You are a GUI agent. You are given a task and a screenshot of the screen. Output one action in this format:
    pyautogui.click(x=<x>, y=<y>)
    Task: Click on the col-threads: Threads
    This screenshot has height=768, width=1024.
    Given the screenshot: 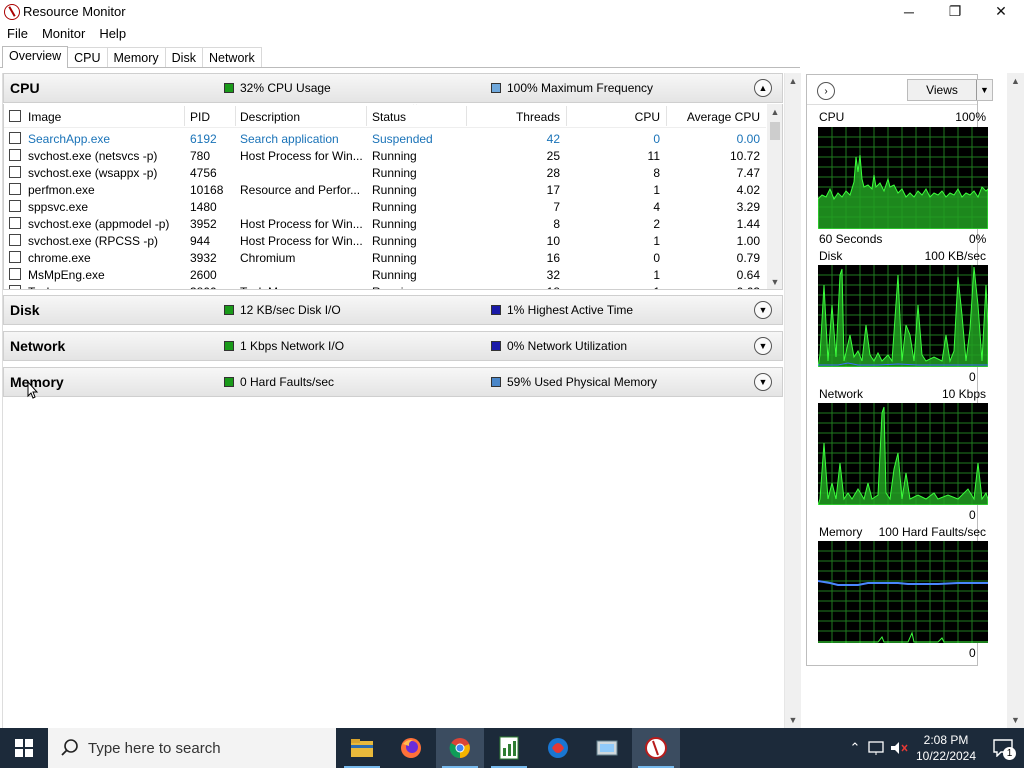 What is the action you would take?
    pyautogui.click(x=517, y=117)
    